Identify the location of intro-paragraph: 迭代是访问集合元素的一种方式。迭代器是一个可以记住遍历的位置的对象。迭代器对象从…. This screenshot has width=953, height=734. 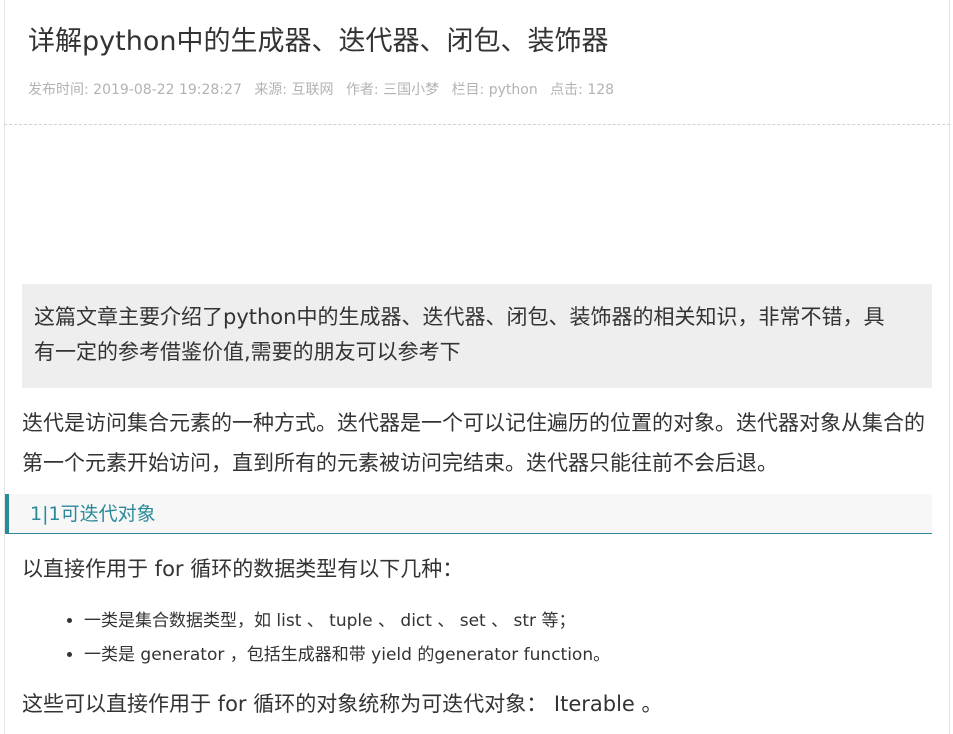
(473, 443).